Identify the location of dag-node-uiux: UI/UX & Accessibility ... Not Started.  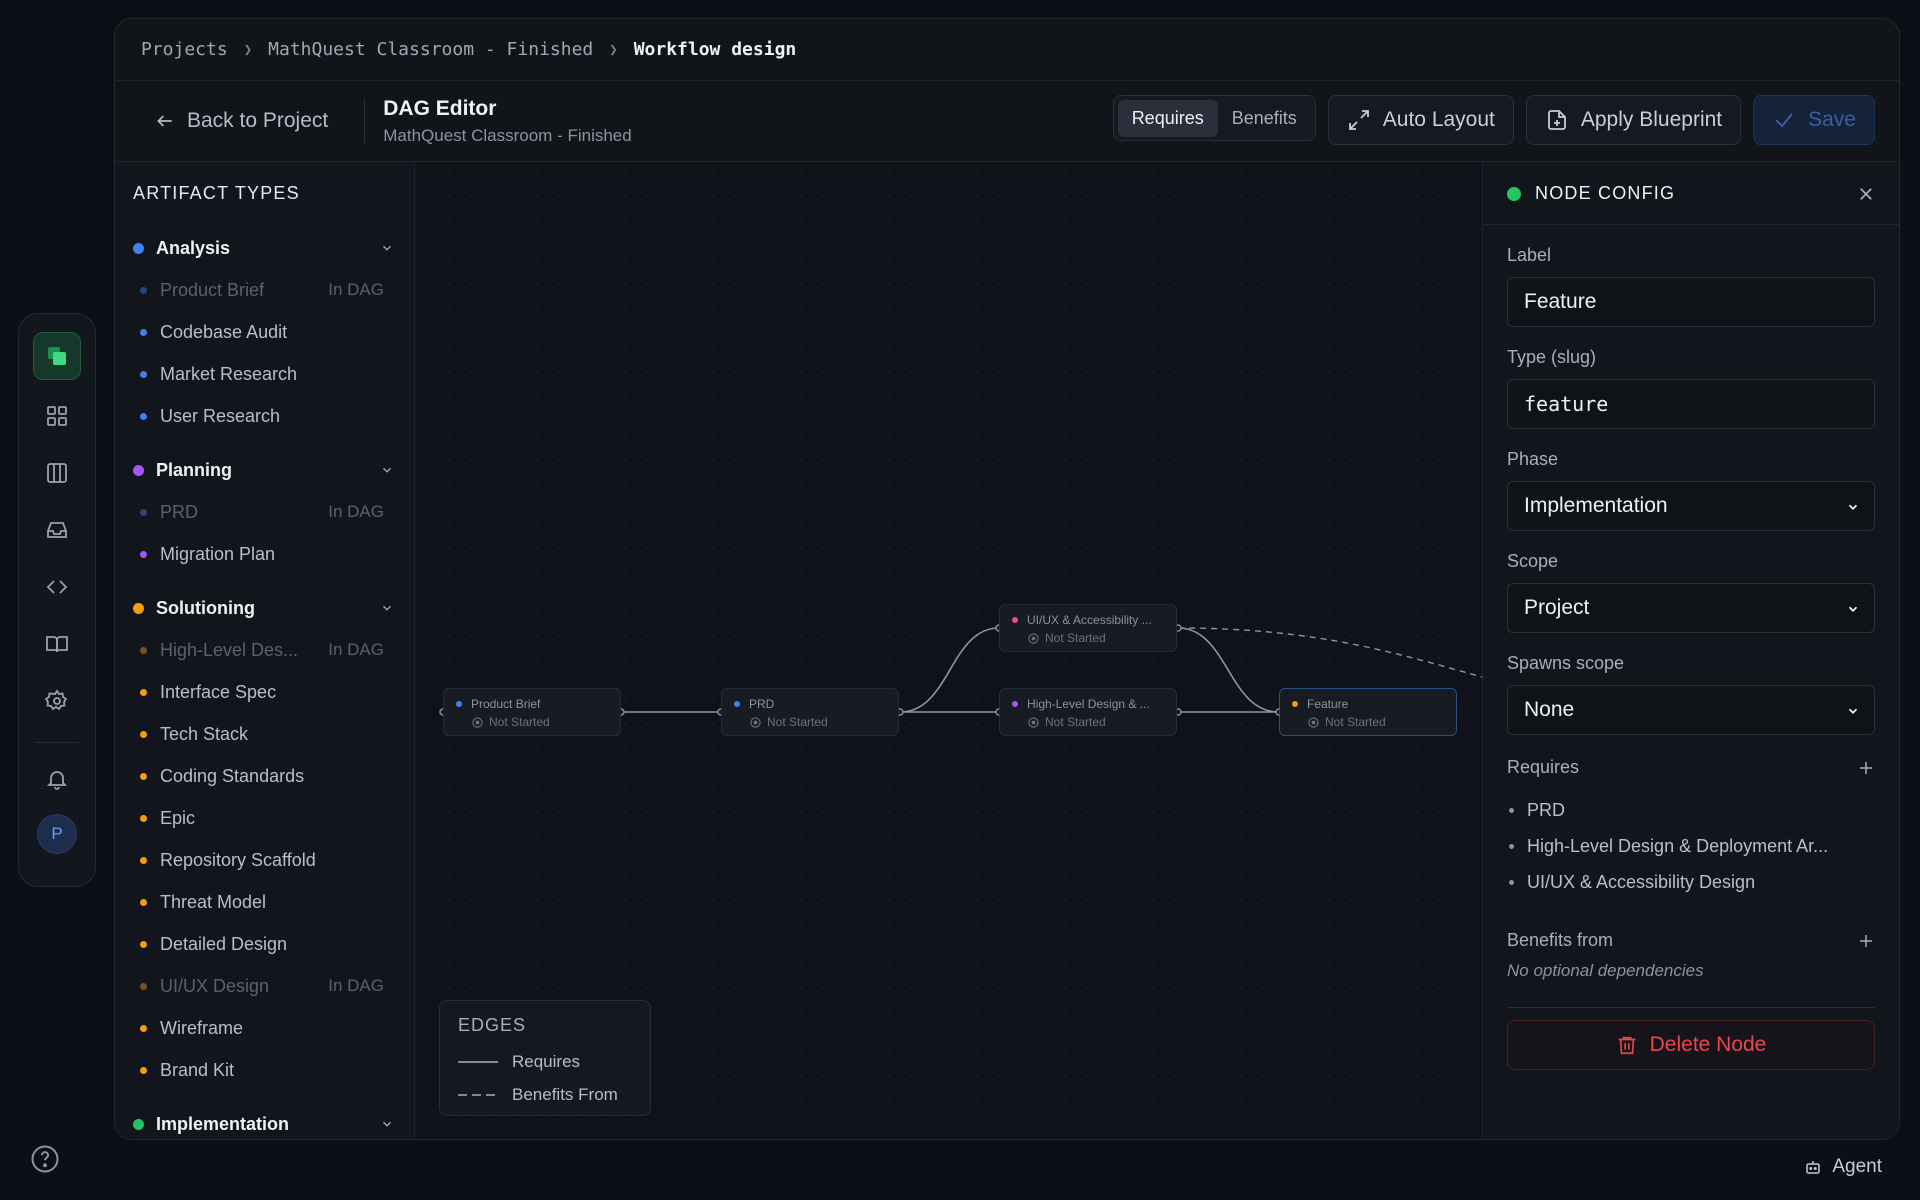
(1088, 628).